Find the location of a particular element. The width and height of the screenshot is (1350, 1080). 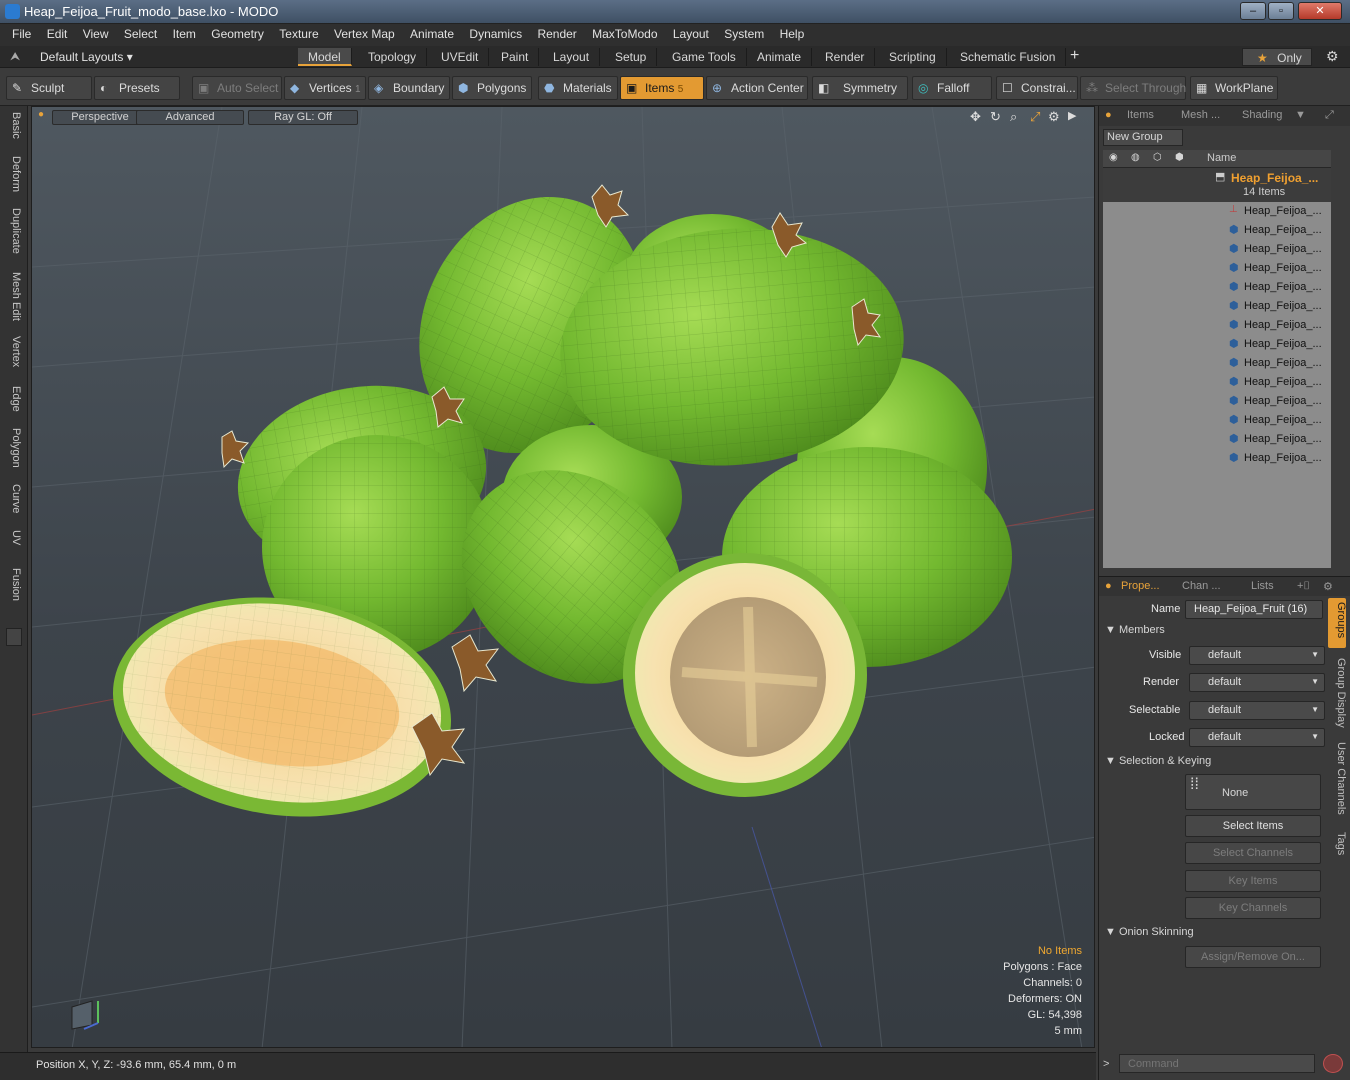

menu-help: Help is located at coordinates (792, 32).